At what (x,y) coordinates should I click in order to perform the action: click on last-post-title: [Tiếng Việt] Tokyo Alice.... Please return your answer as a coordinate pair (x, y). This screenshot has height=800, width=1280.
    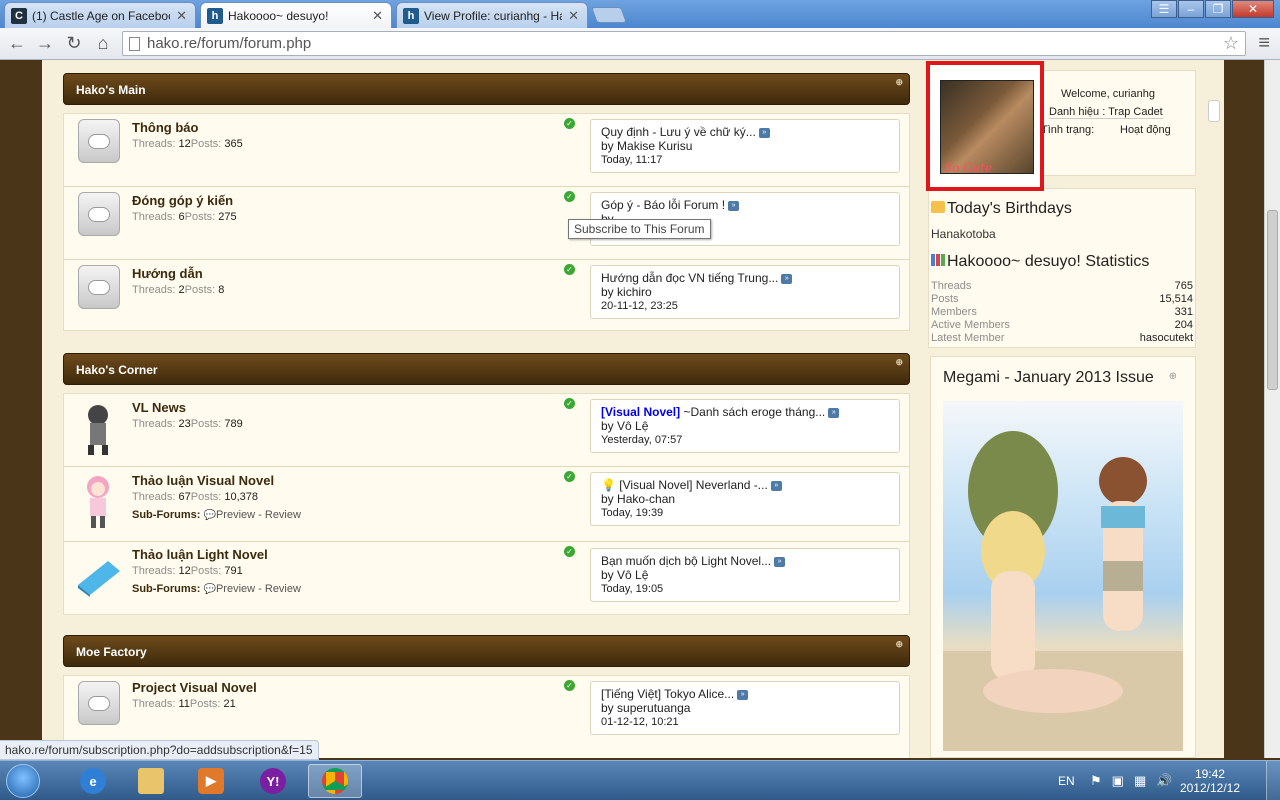
    Looking at the image, I should click on (667, 694).